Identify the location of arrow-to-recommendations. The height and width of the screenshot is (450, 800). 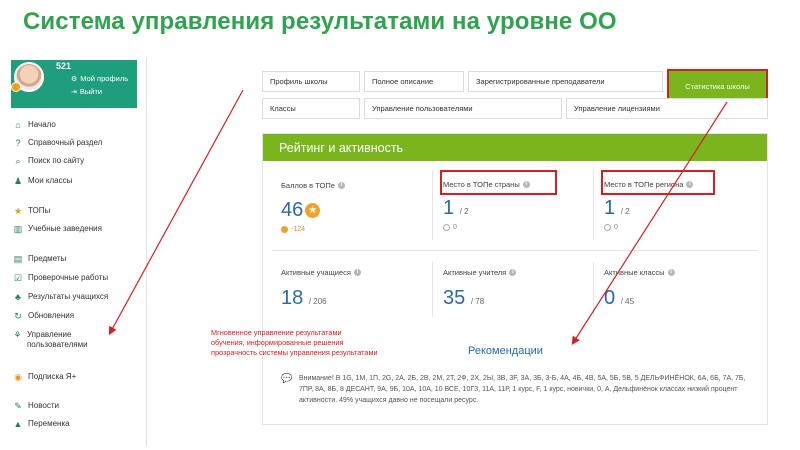
(649, 223).